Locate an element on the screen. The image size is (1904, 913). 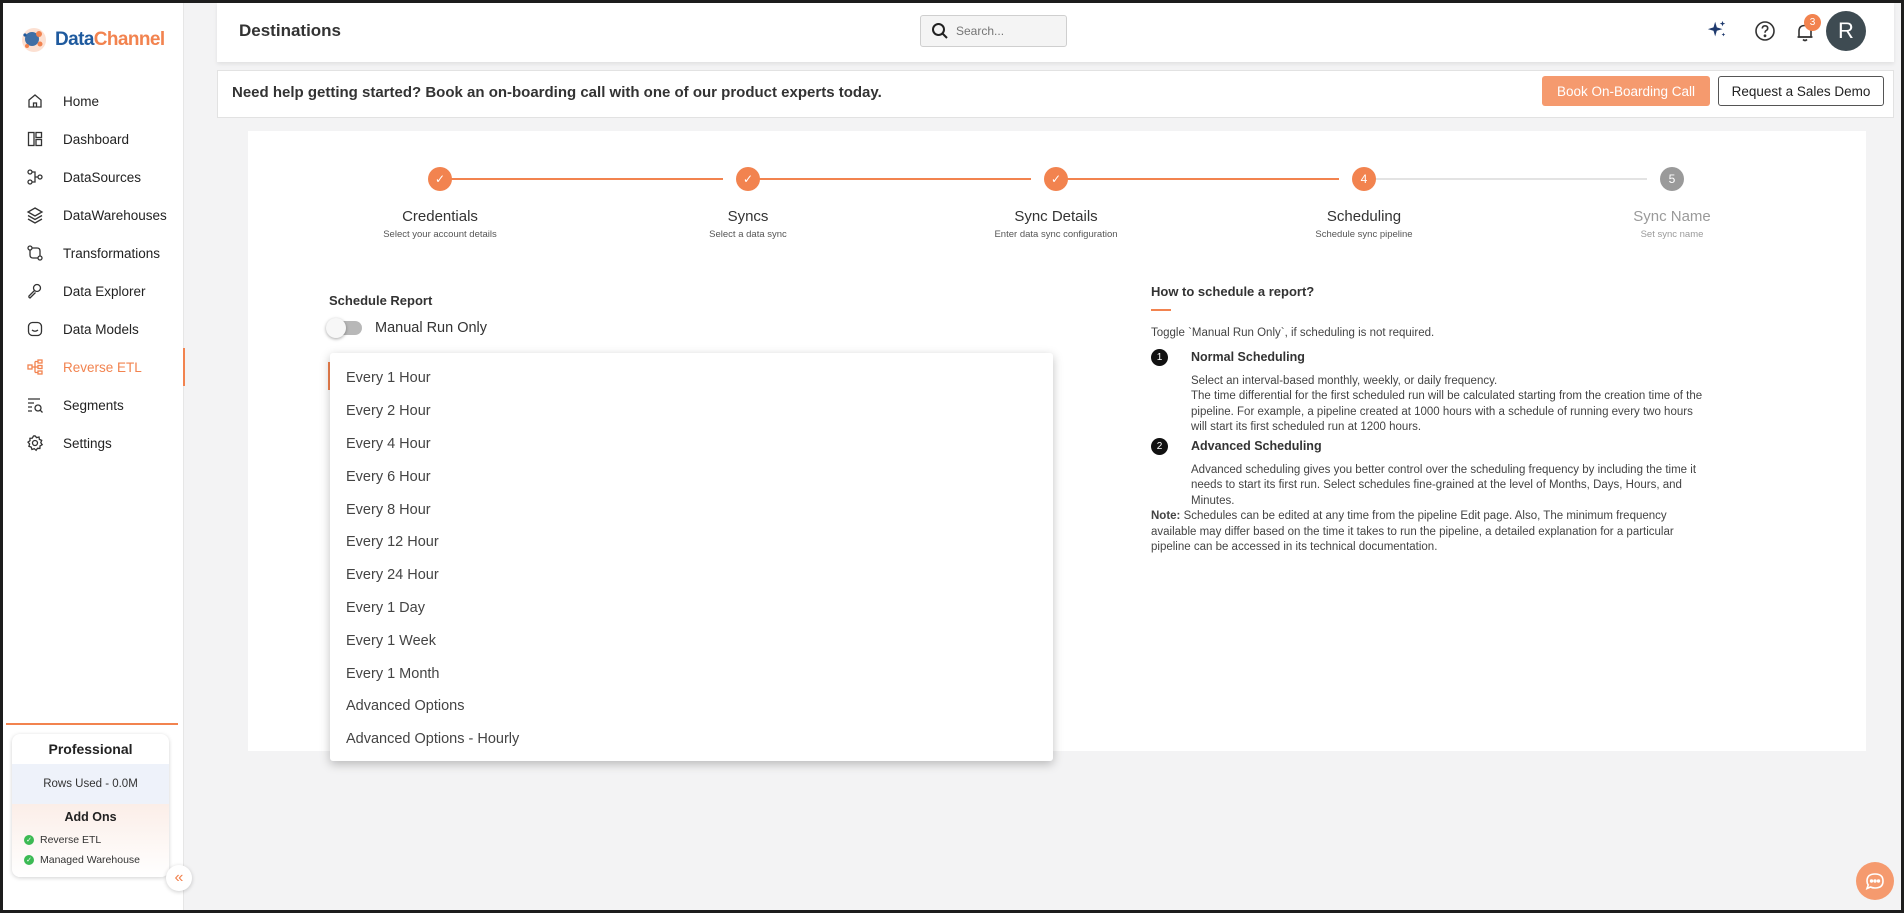
step-2-circle: ✓ is located at coordinates (748, 179).